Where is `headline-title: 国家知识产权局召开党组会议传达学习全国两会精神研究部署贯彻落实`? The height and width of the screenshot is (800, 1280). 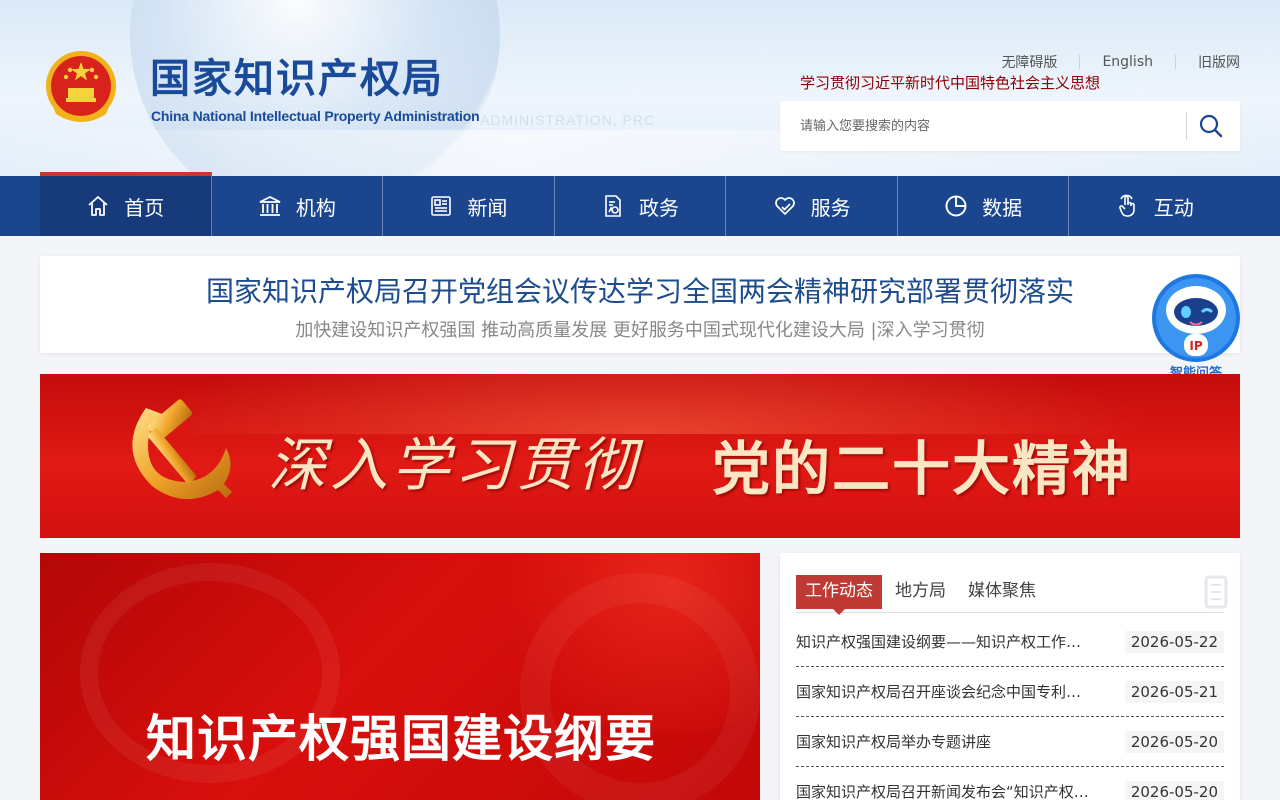
headline-title: 国家知识产权局召开党组会议传达学习全国两会精神研究部署贯彻落实 is located at coordinates (640, 290).